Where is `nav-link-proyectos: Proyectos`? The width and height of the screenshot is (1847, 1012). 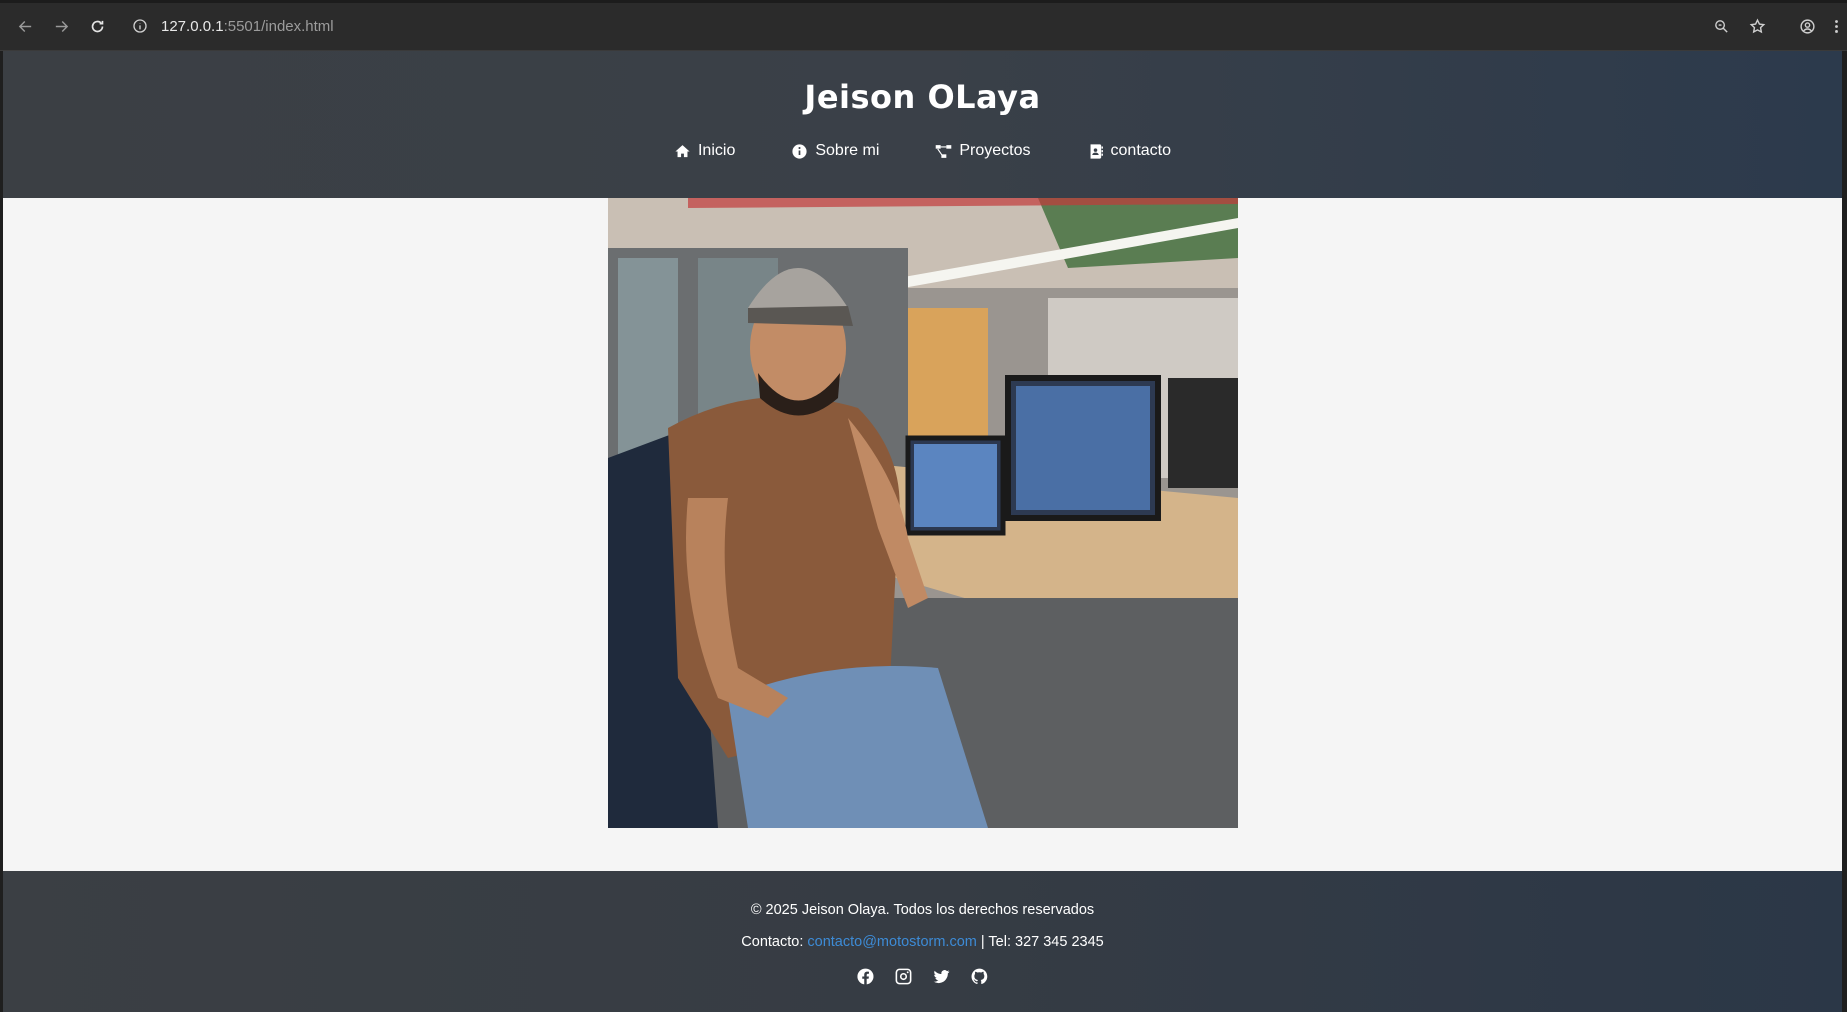
nav-link-proyectos: Proyectos is located at coordinates (982, 151).